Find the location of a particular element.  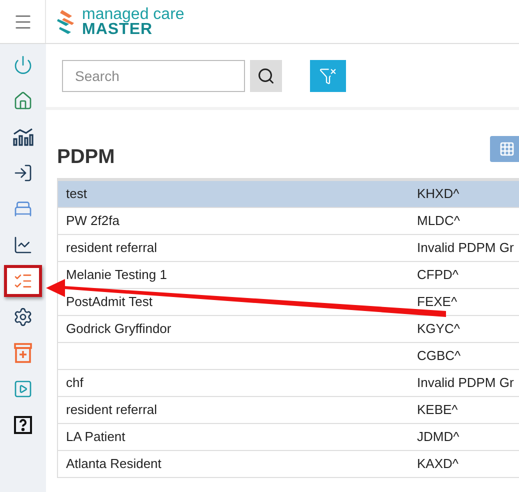

table-cell: test is located at coordinates (76, 194).